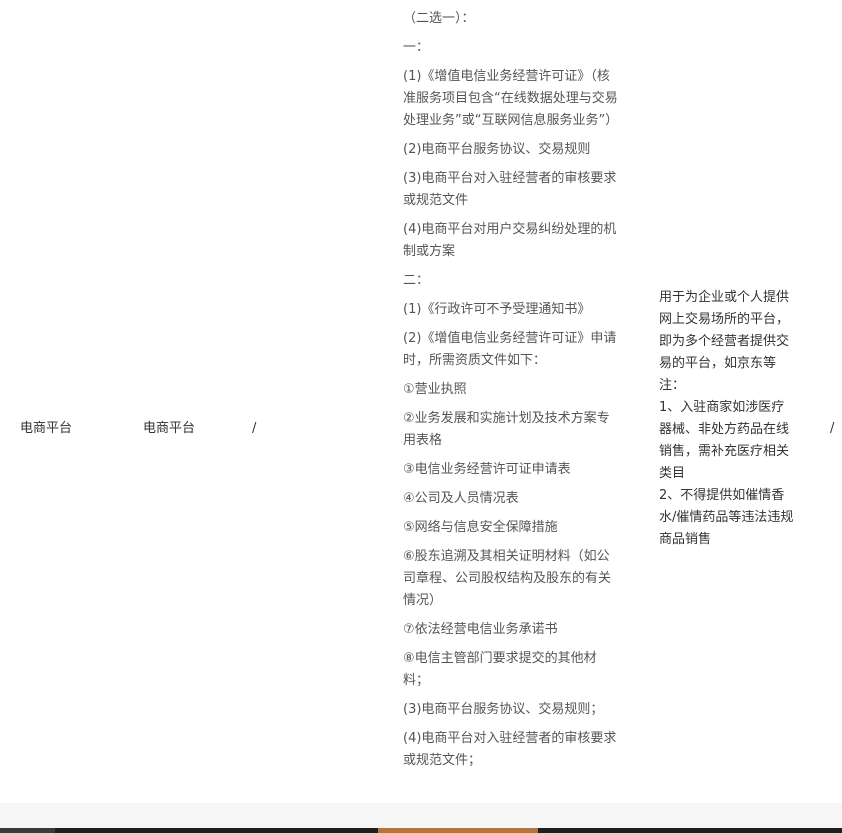 The height and width of the screenshot is (833, 842). What do you see at coordinates (510, 189) in the screenshot?
I see `materials-line: (3)电商平台对入驻经营者的审核要求或规范文件` at bounding box center [510, 189].